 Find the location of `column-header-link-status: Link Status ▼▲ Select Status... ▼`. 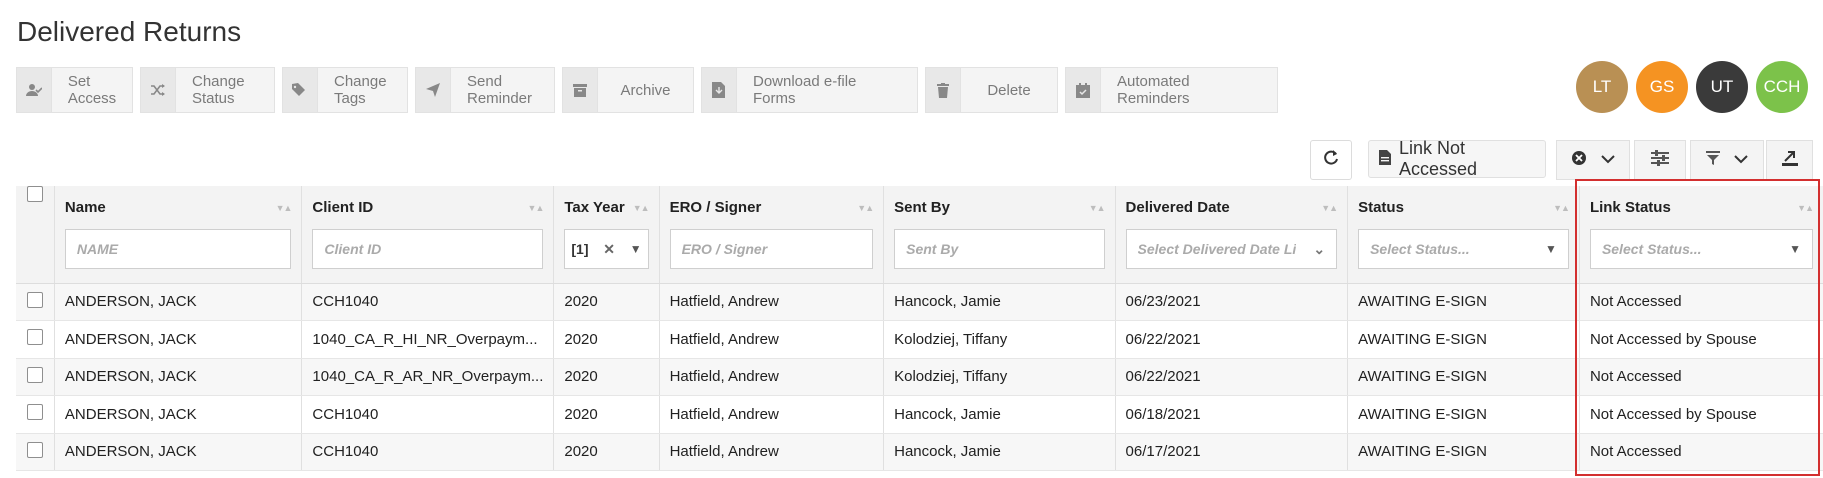

column-header-link-status: Link Status ▼▲ Select Status... ▼ is located at coordinates (1701, 235).